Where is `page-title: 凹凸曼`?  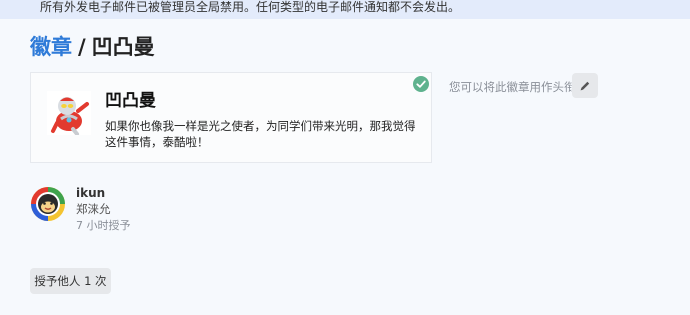 page-title: 凹凸曼 is located at coordinates (123, 47).